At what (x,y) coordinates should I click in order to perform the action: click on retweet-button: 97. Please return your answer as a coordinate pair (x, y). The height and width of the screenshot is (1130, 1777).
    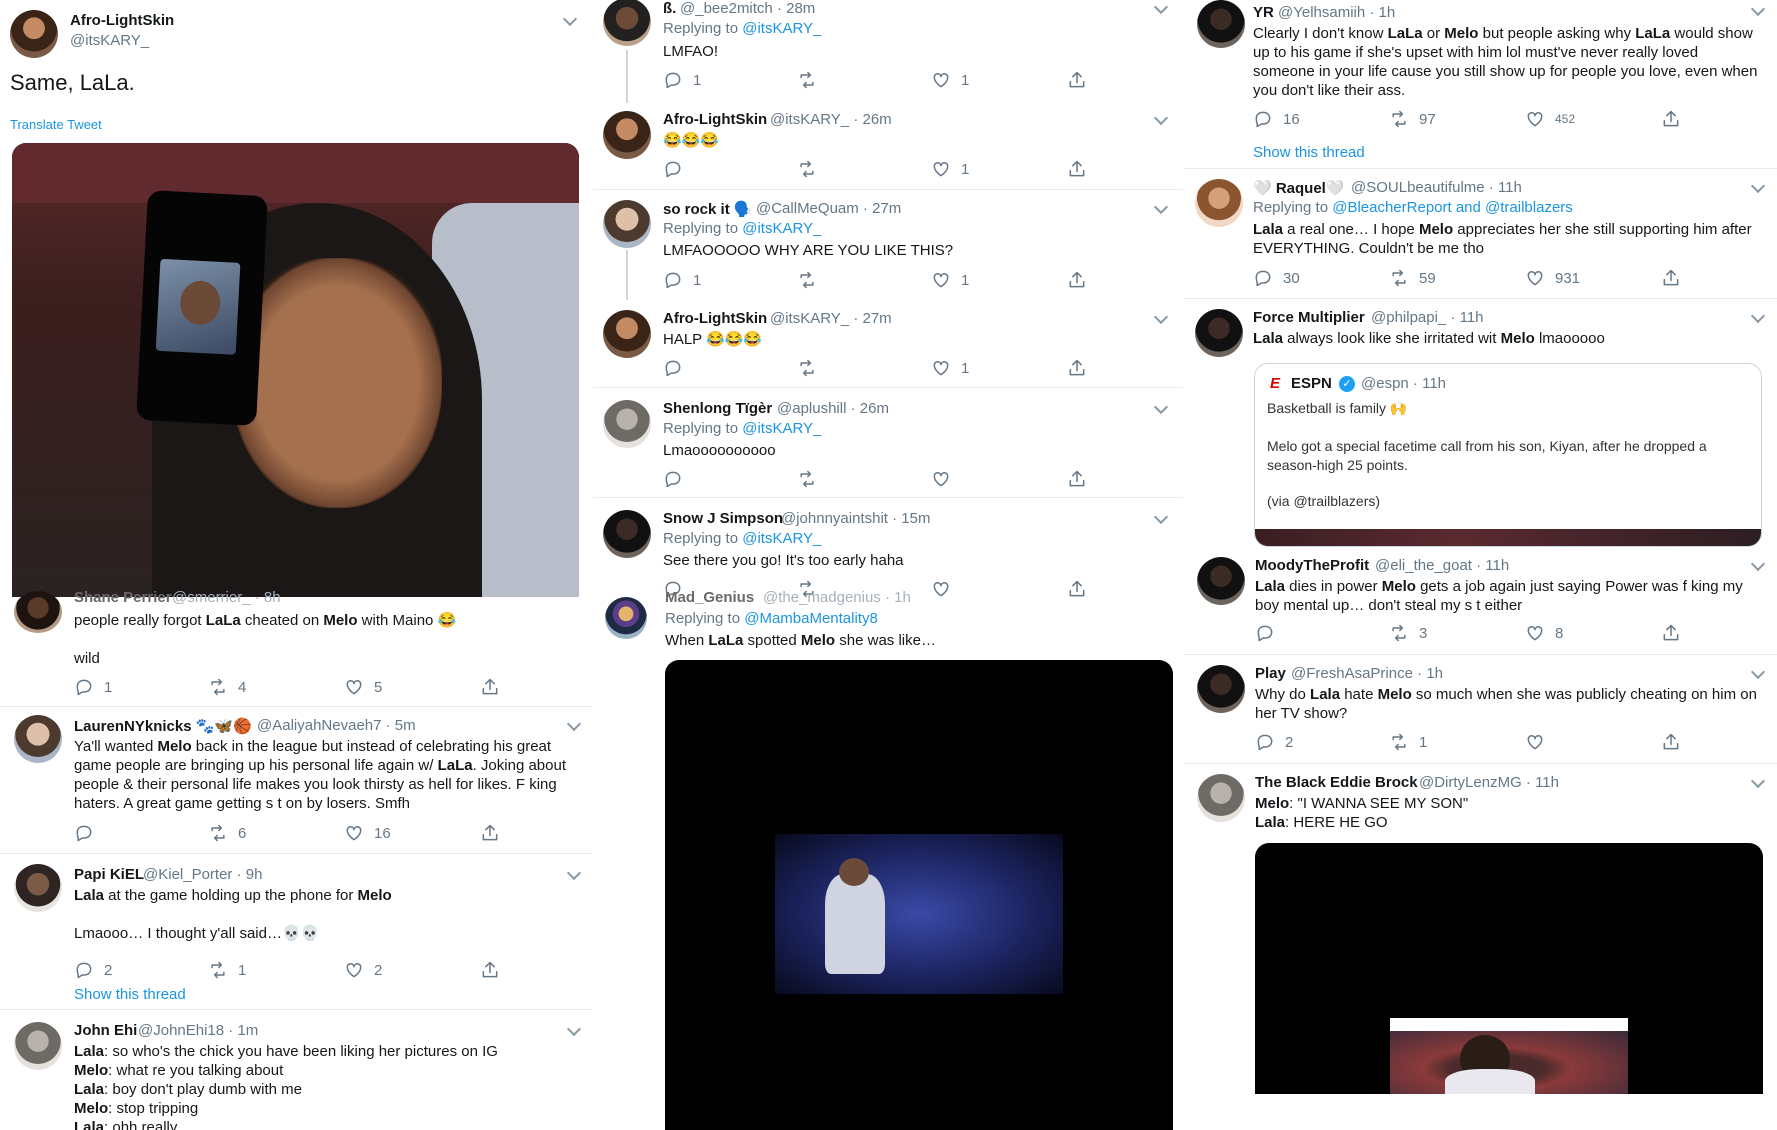
    Looking at the image, I should click on (1412, 119).